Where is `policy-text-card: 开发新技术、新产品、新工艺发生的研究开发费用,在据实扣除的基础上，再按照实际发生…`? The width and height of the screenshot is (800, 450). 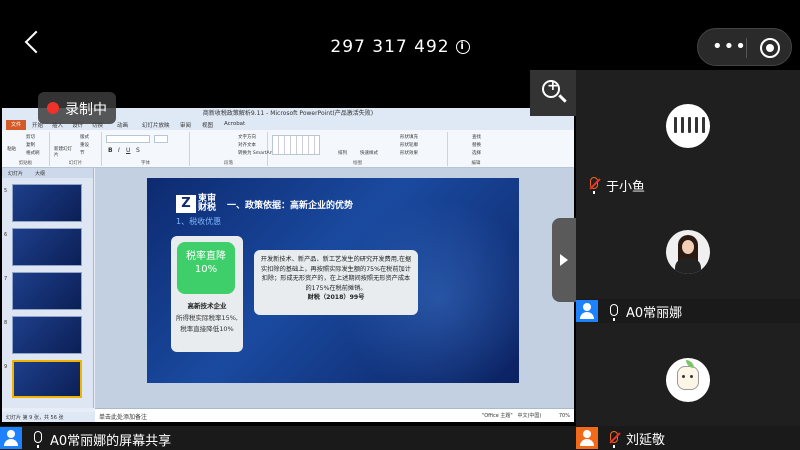 policy-text-card: 开发新技术、新产品、新工艺发生的研究开发费用,在据实扣除的基础上，再按照实际发生… is located at coordinates (336, 282).